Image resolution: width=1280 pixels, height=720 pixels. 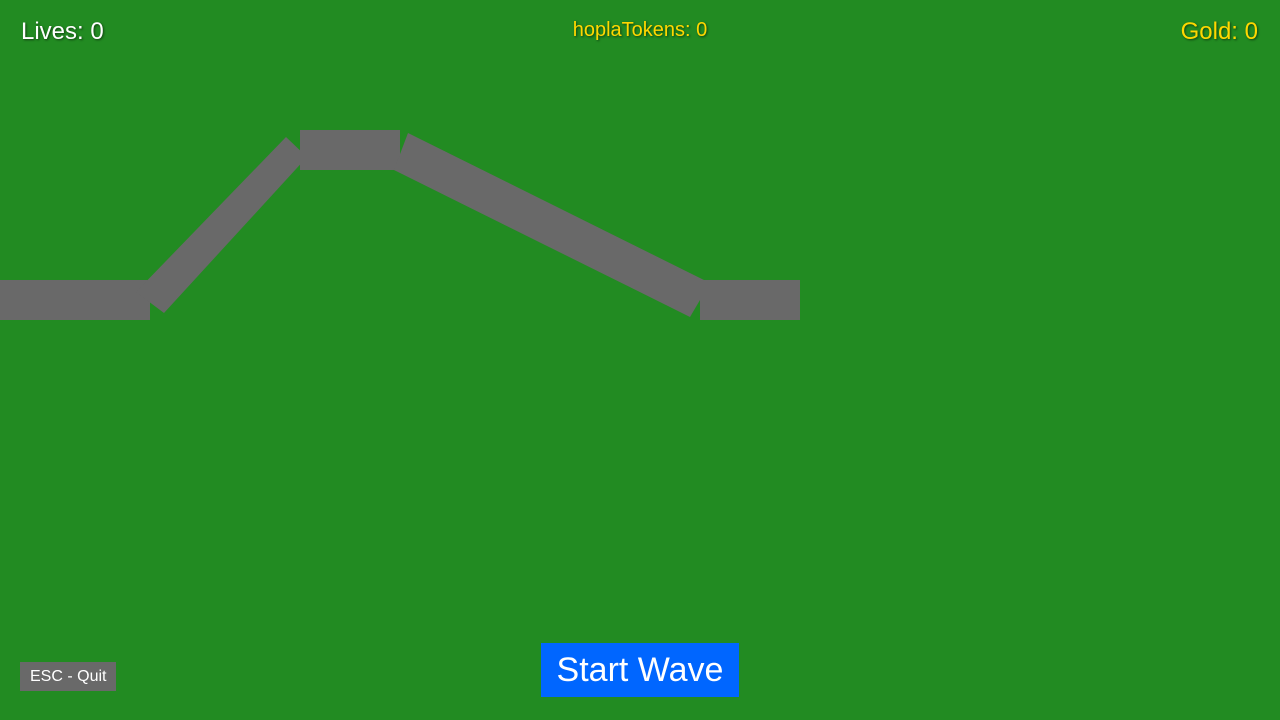 I want to click on gold-counter: Gold: 0, so click(x=1219, y=31).